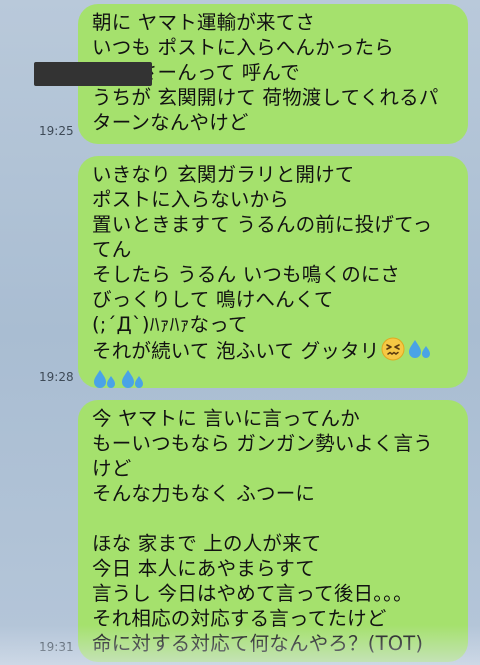 This screenshot has height=665, width=480. I want to click on emoji-line, so click(276, 382).